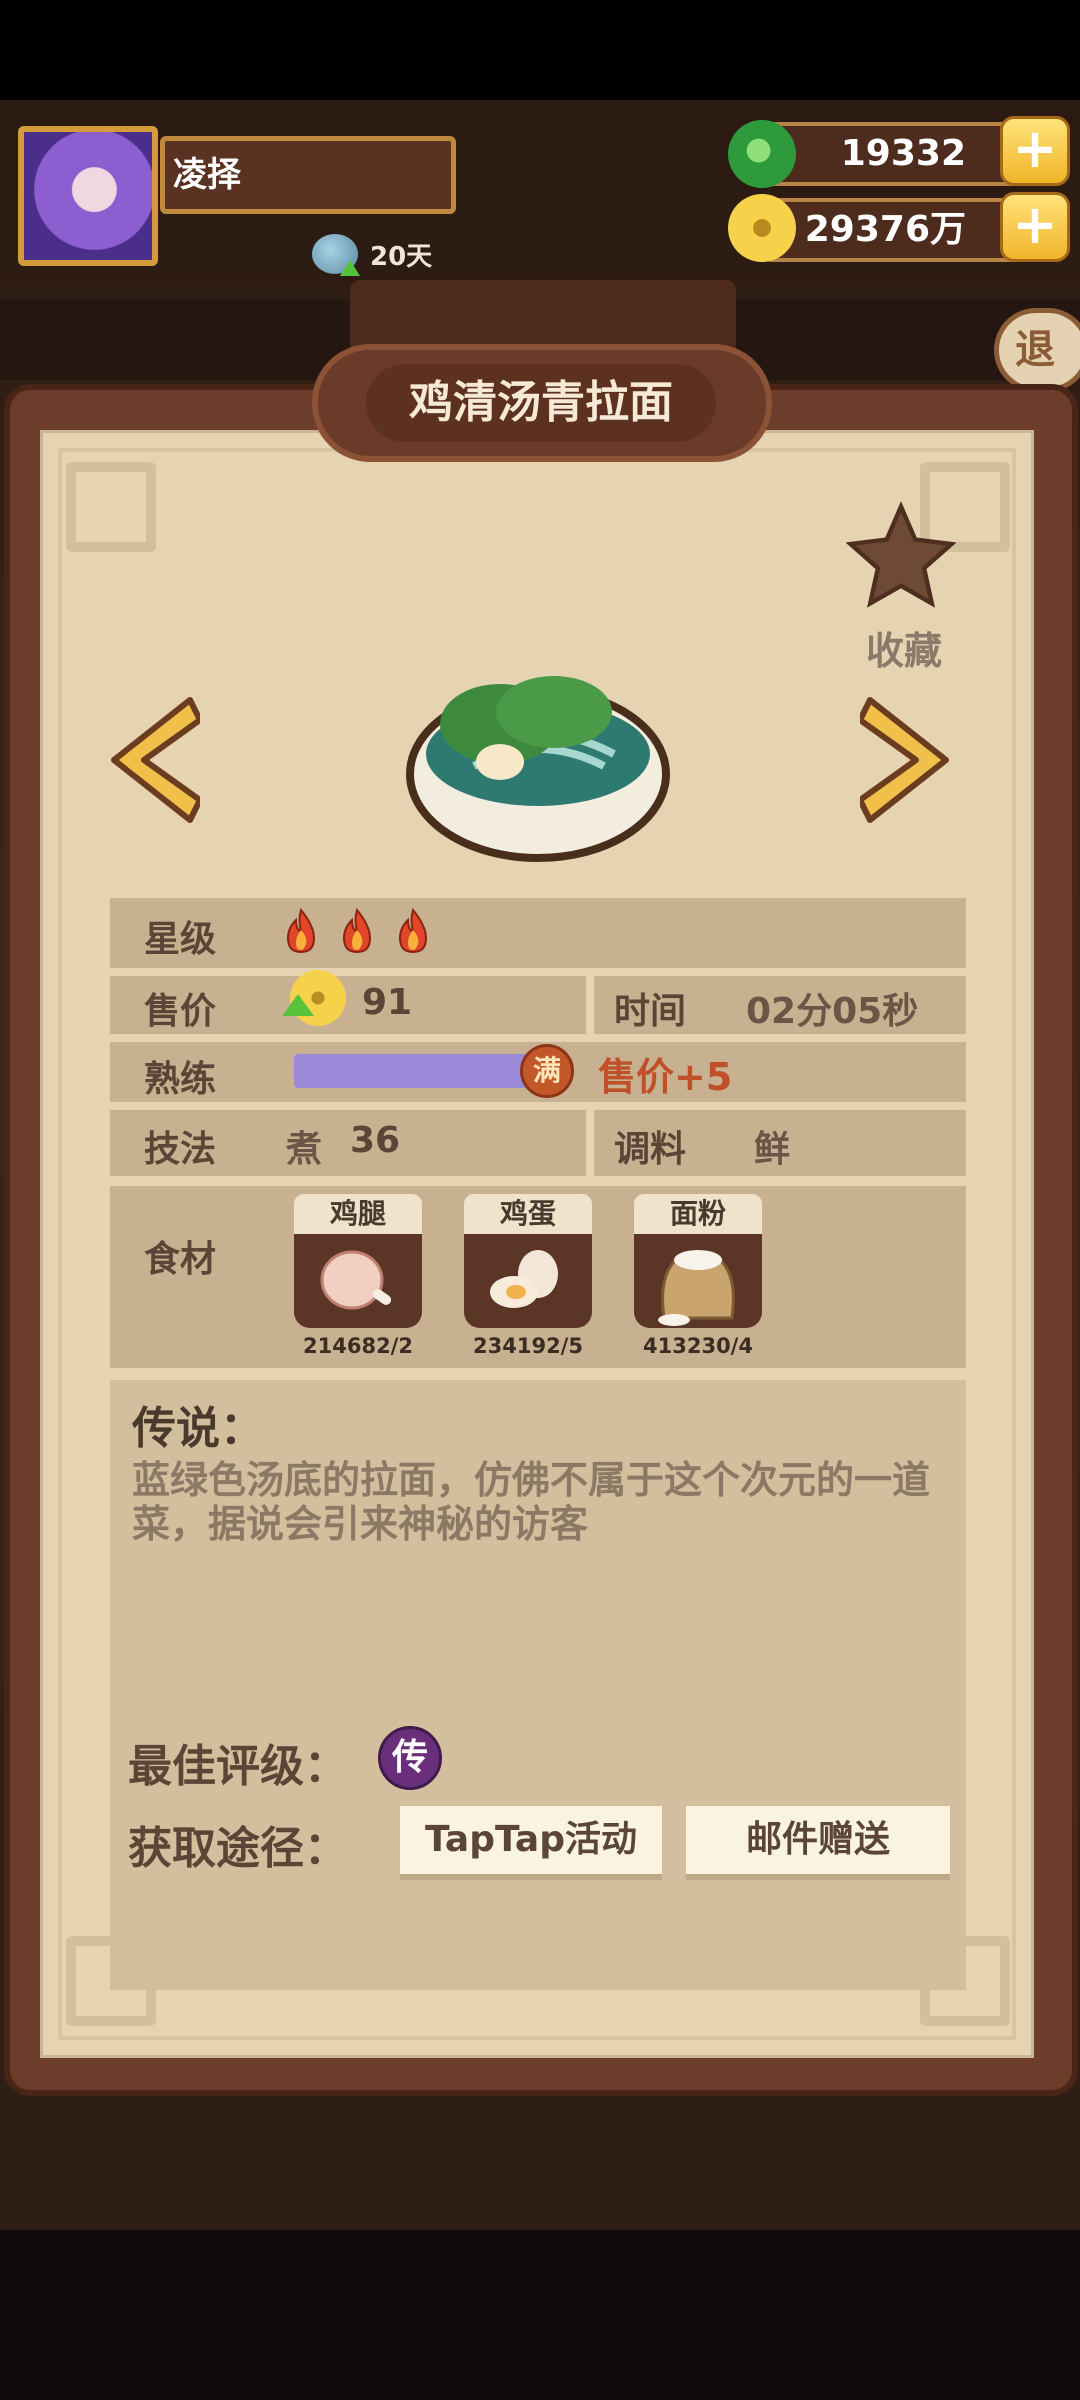  What do you see at coordinates (696, 1288) in the screenshot?
I see `flour-sack-icon` at bounding box center [696, 1288].